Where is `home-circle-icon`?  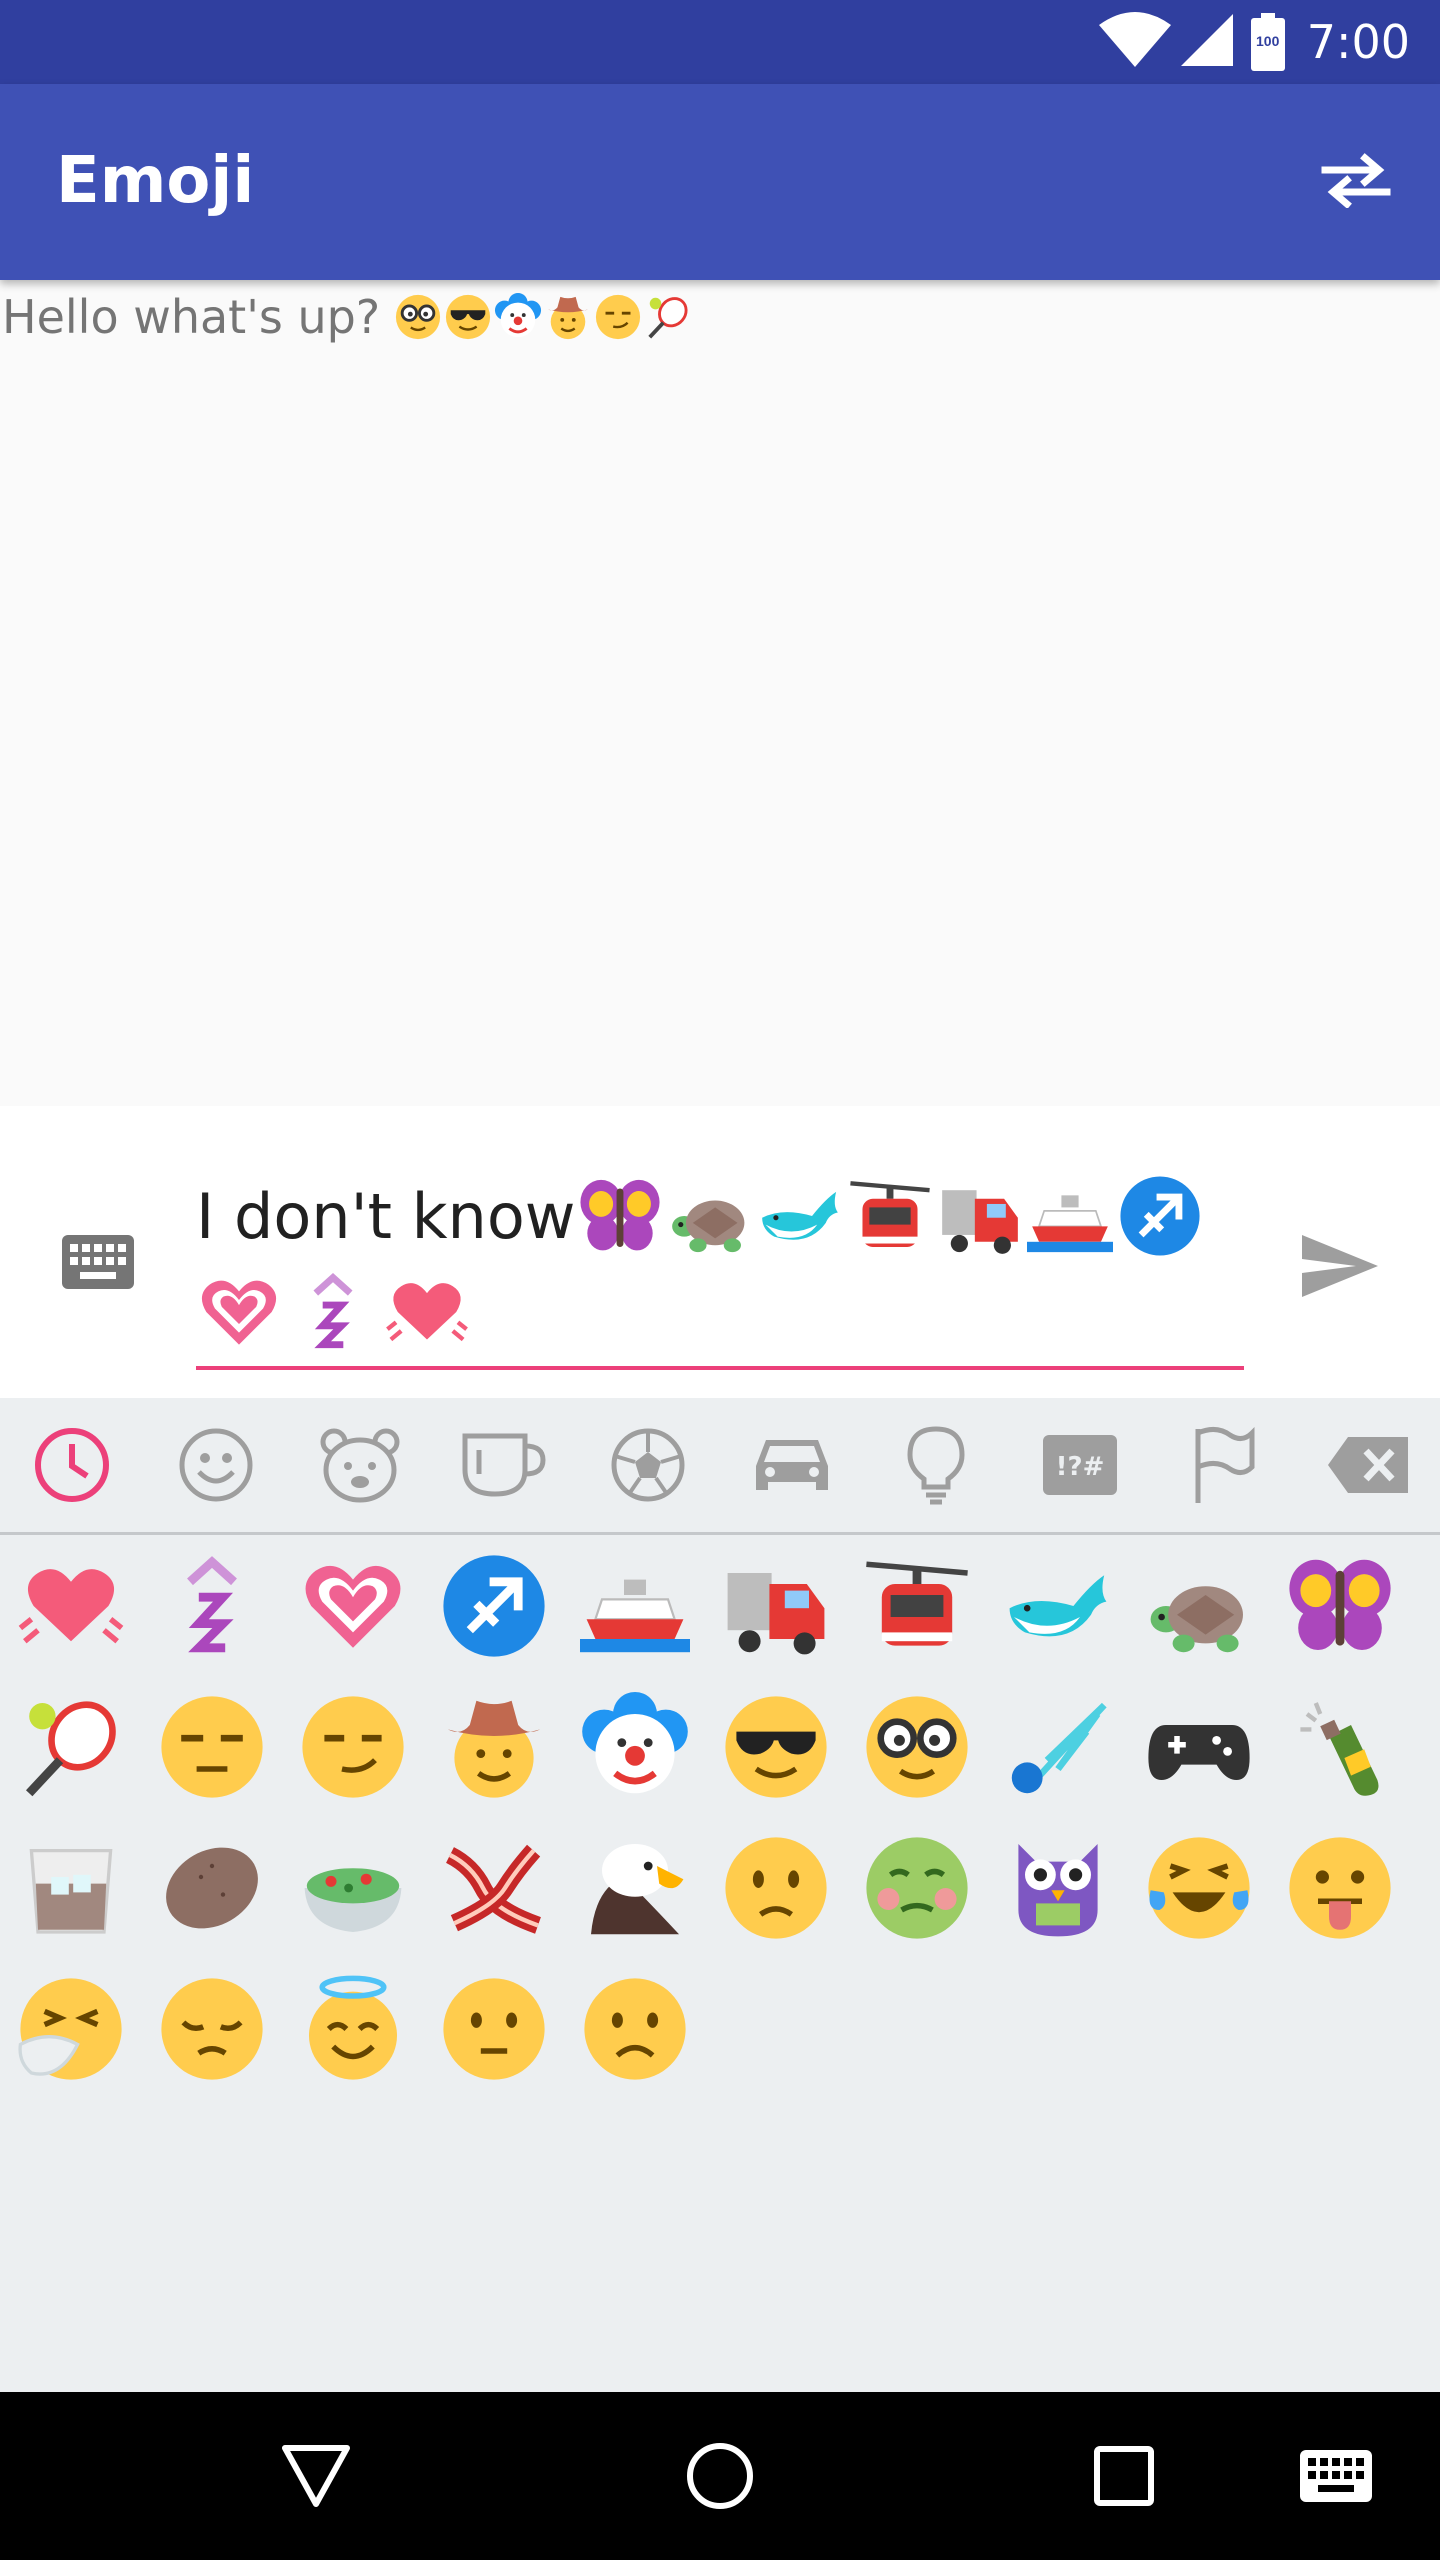
home-circle-icon is located at coordinates (720, 2476).